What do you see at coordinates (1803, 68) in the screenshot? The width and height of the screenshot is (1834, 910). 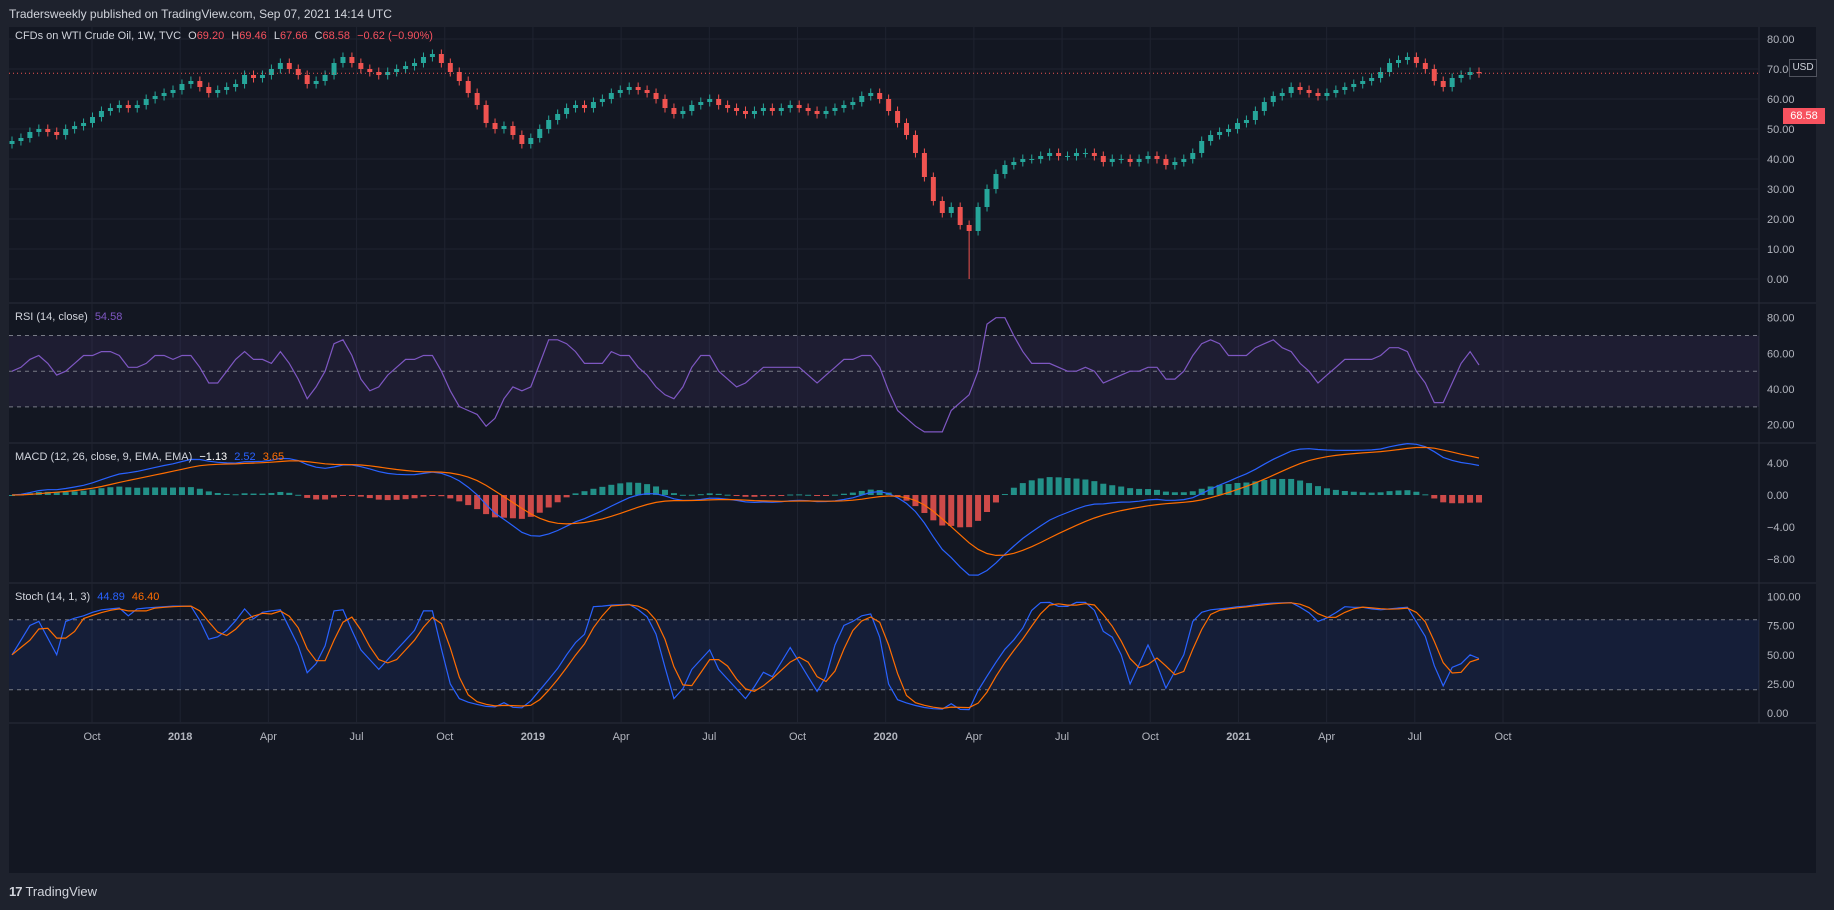 I see `currency-badge: USD` at bounding box center [1803, 68].